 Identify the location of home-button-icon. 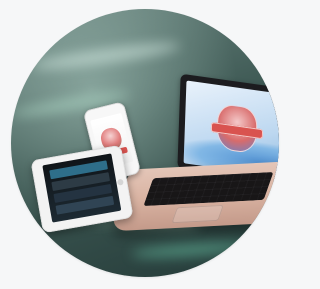
(120, 182).